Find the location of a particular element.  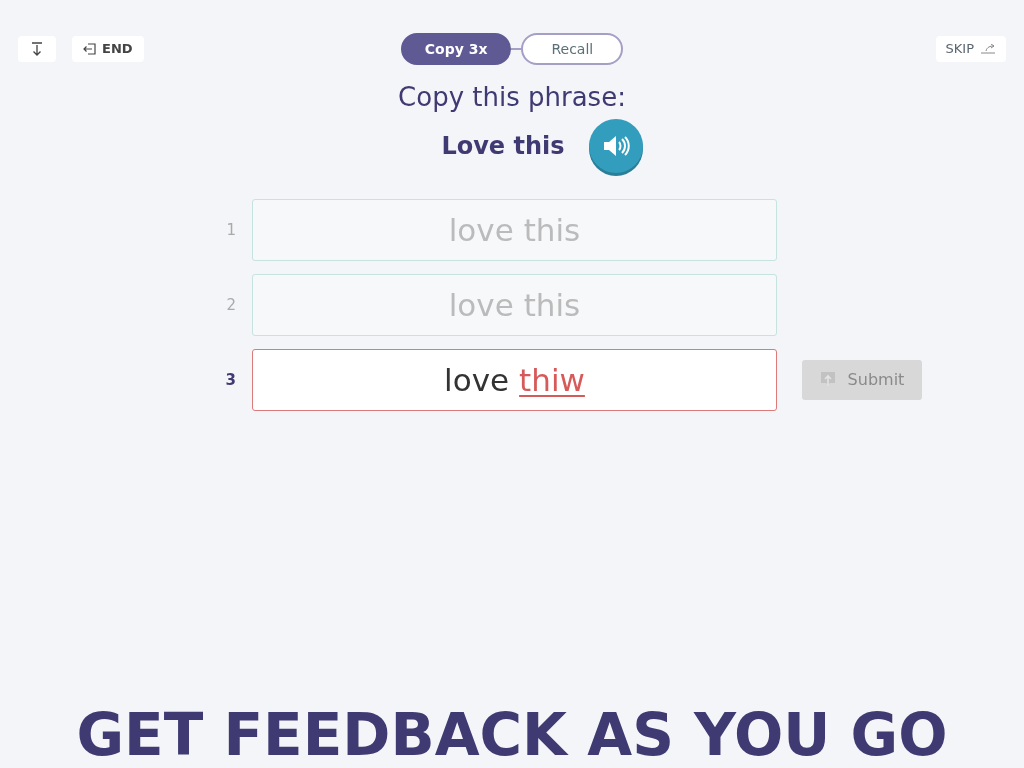

attempt-number: 1 is located at coordinates (231, 230).